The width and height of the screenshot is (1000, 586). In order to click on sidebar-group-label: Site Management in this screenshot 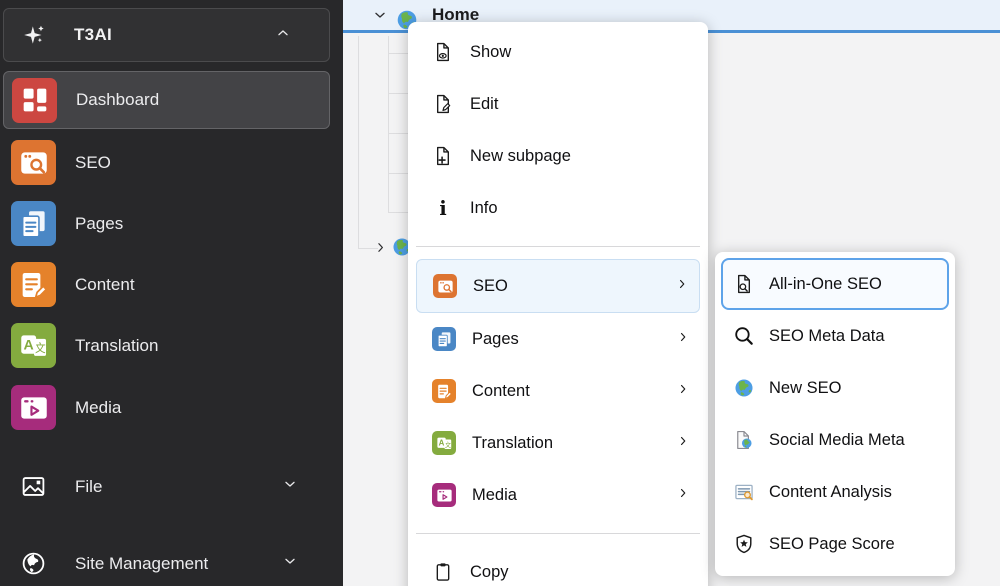, I will do `click(142, 563)`.